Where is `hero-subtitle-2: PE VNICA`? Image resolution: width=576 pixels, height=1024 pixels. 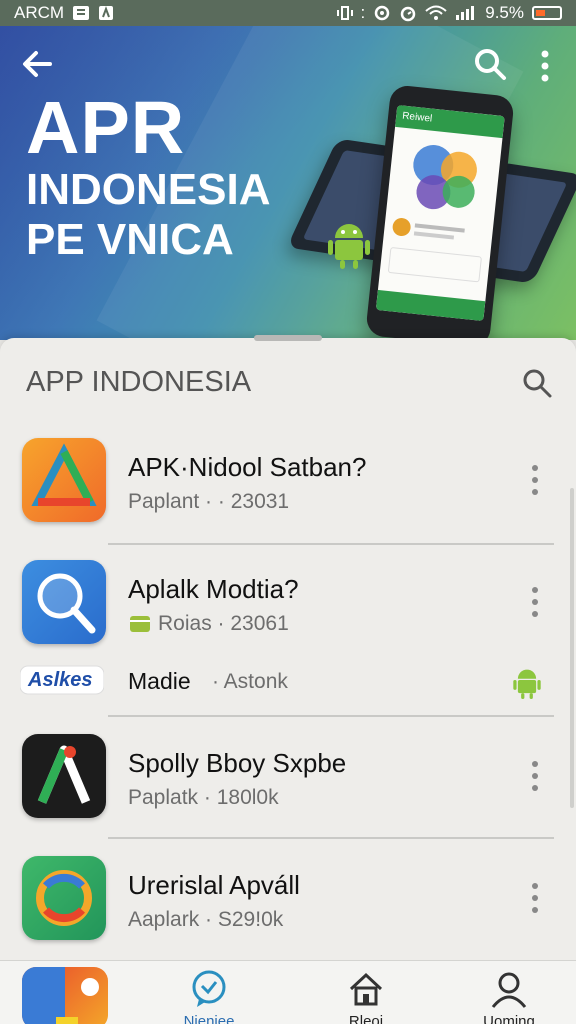 hero-subtitle-2: PE VNICA is located at coordinates (130, 239).